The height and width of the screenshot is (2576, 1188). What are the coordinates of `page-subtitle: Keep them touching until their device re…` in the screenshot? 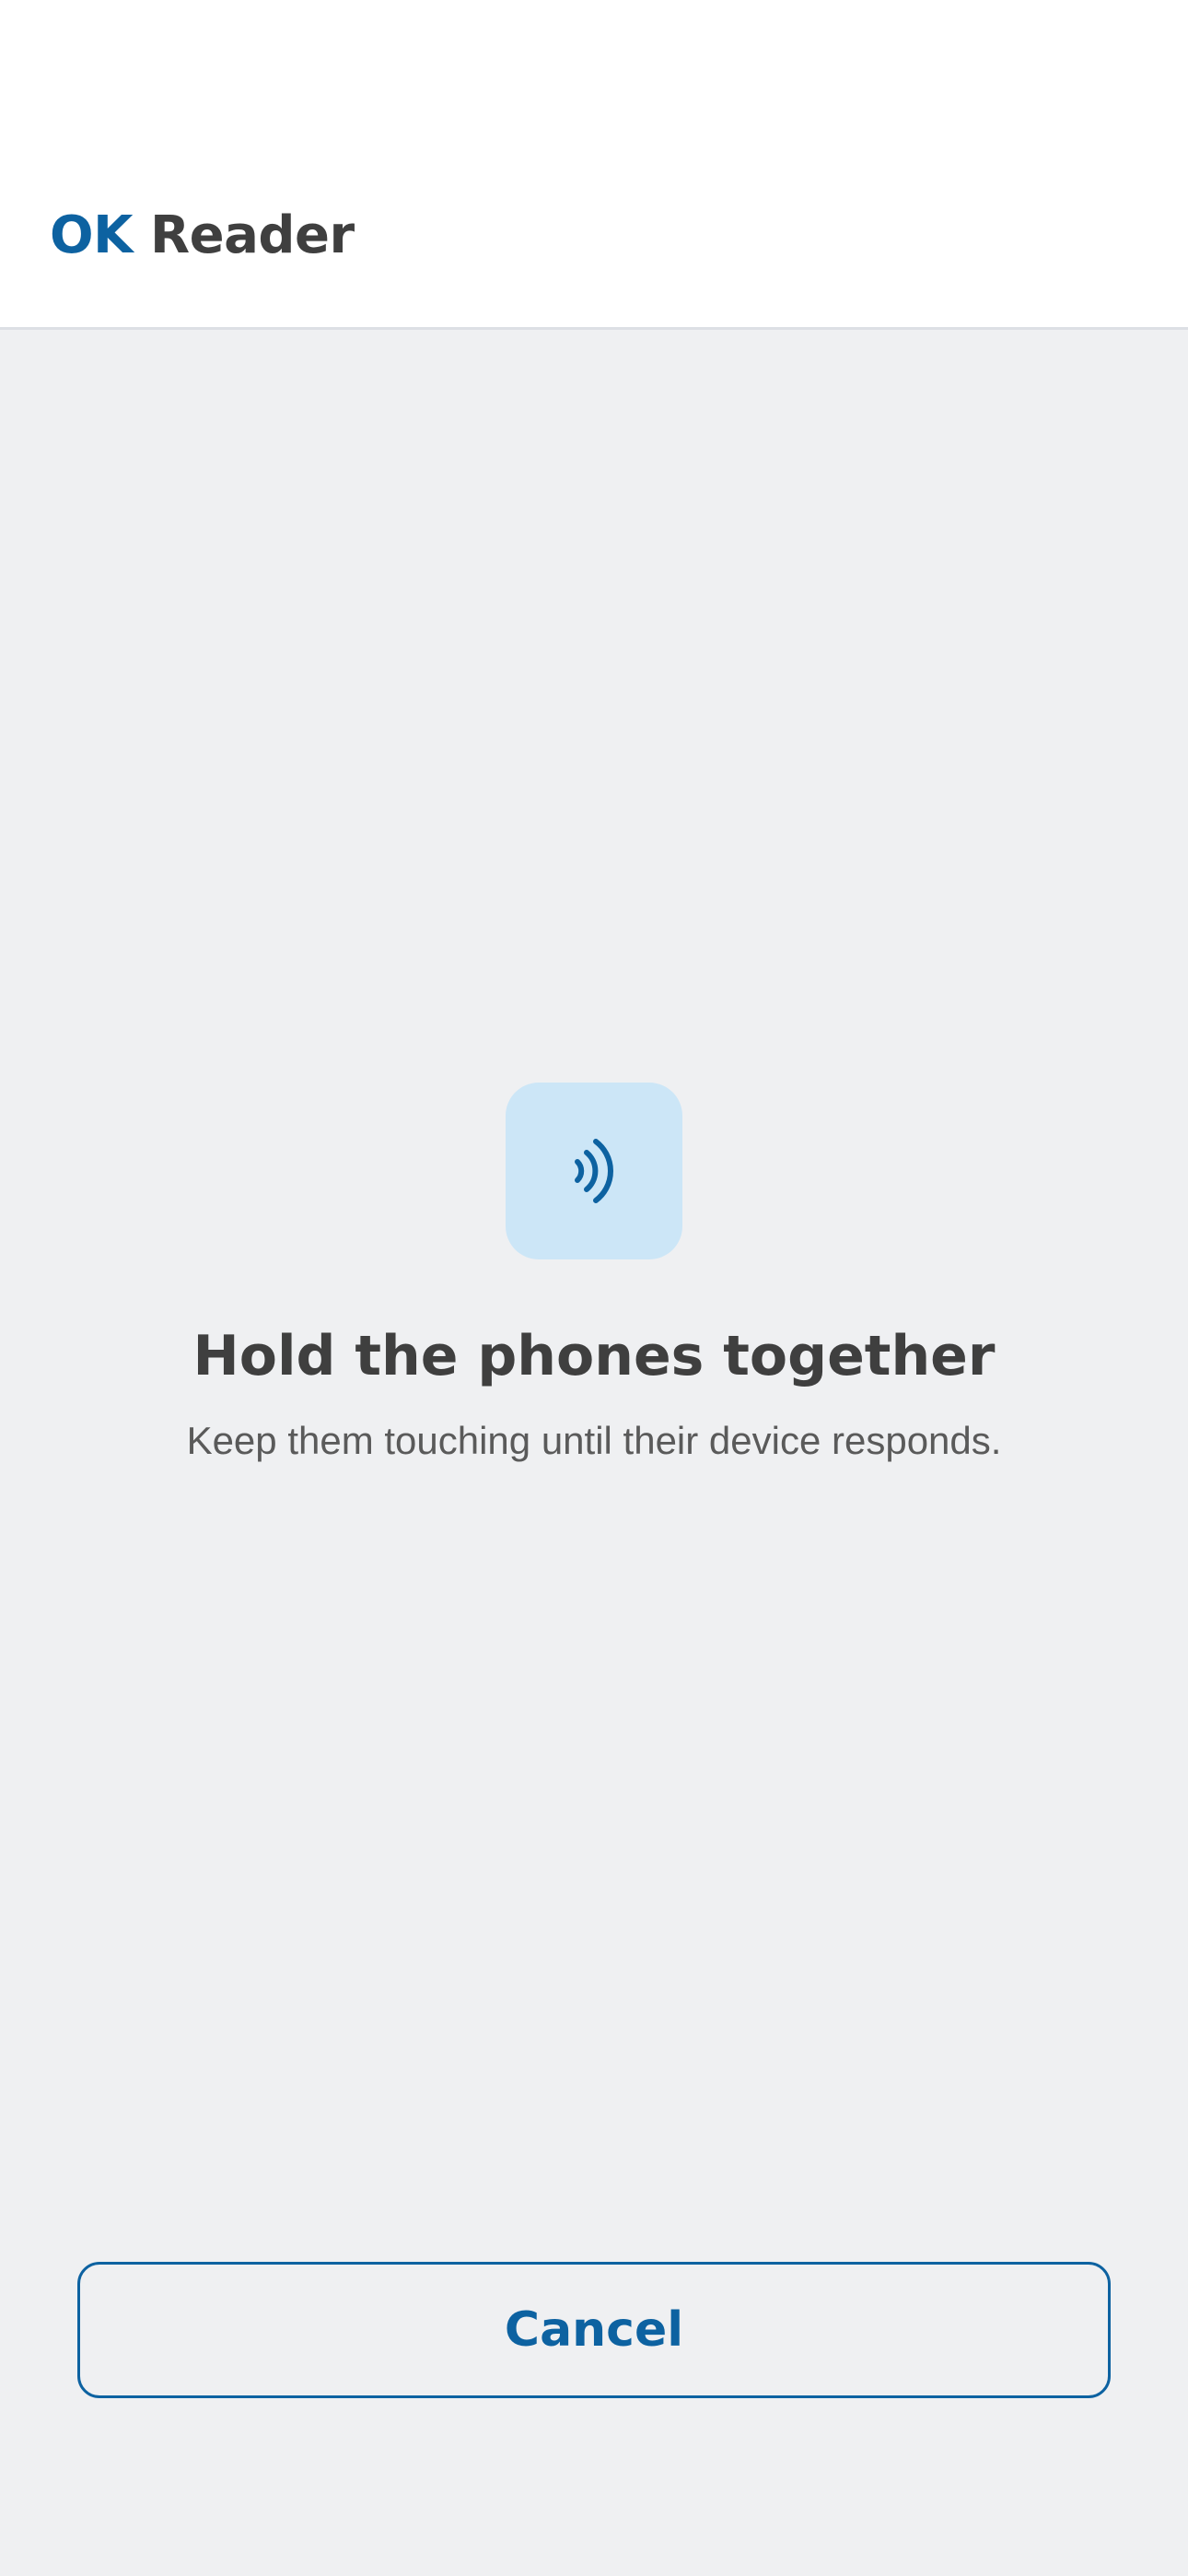 It's located at (594, 1440).